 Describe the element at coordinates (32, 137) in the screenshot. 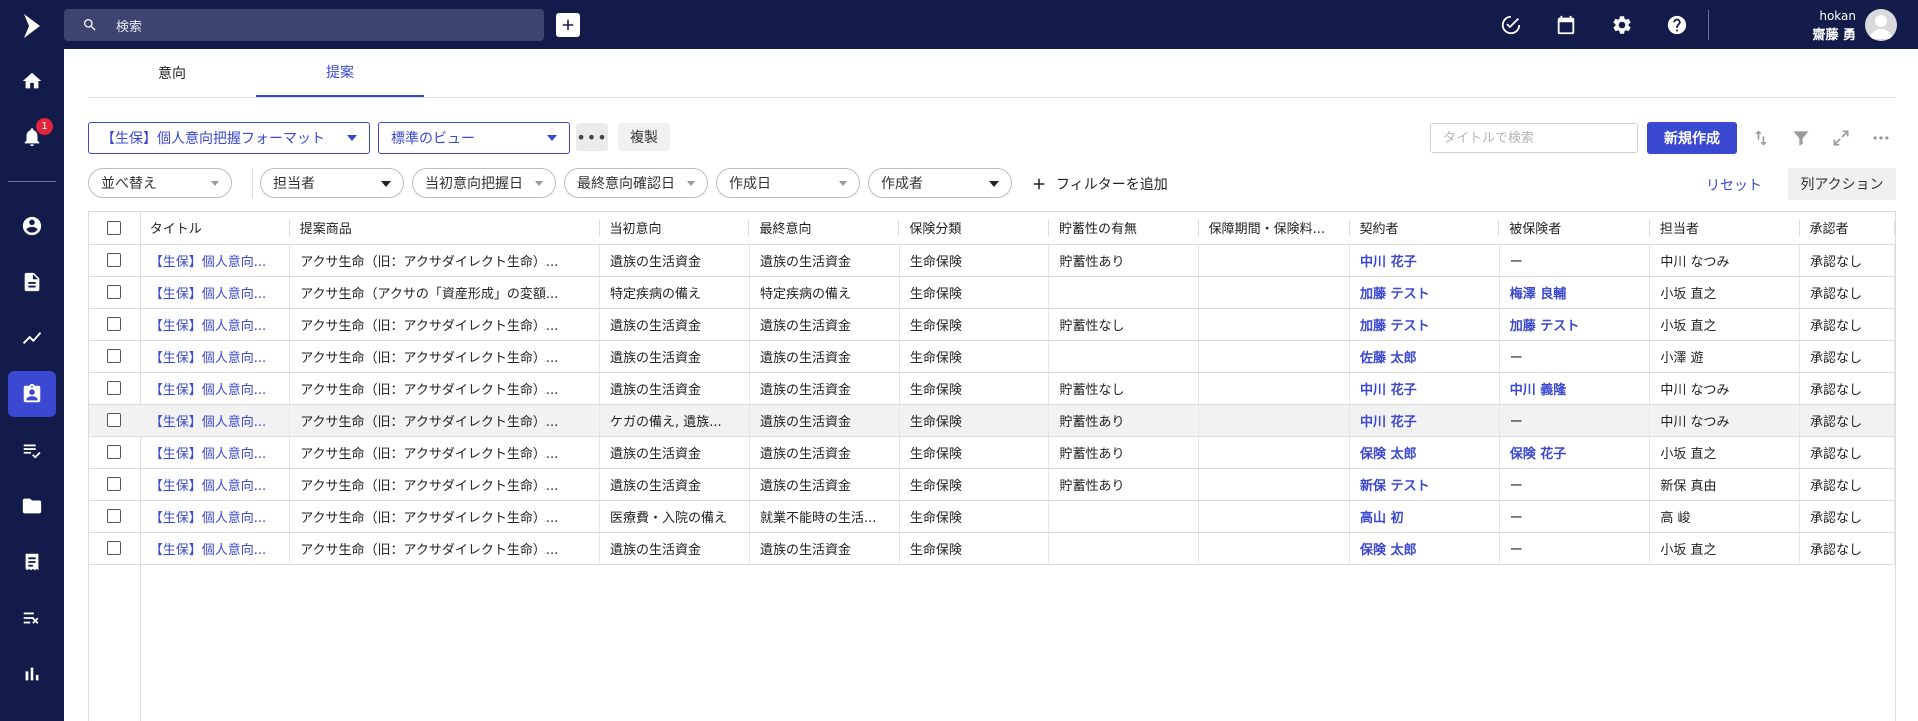

I see `nav-notifications: 1` at that location.